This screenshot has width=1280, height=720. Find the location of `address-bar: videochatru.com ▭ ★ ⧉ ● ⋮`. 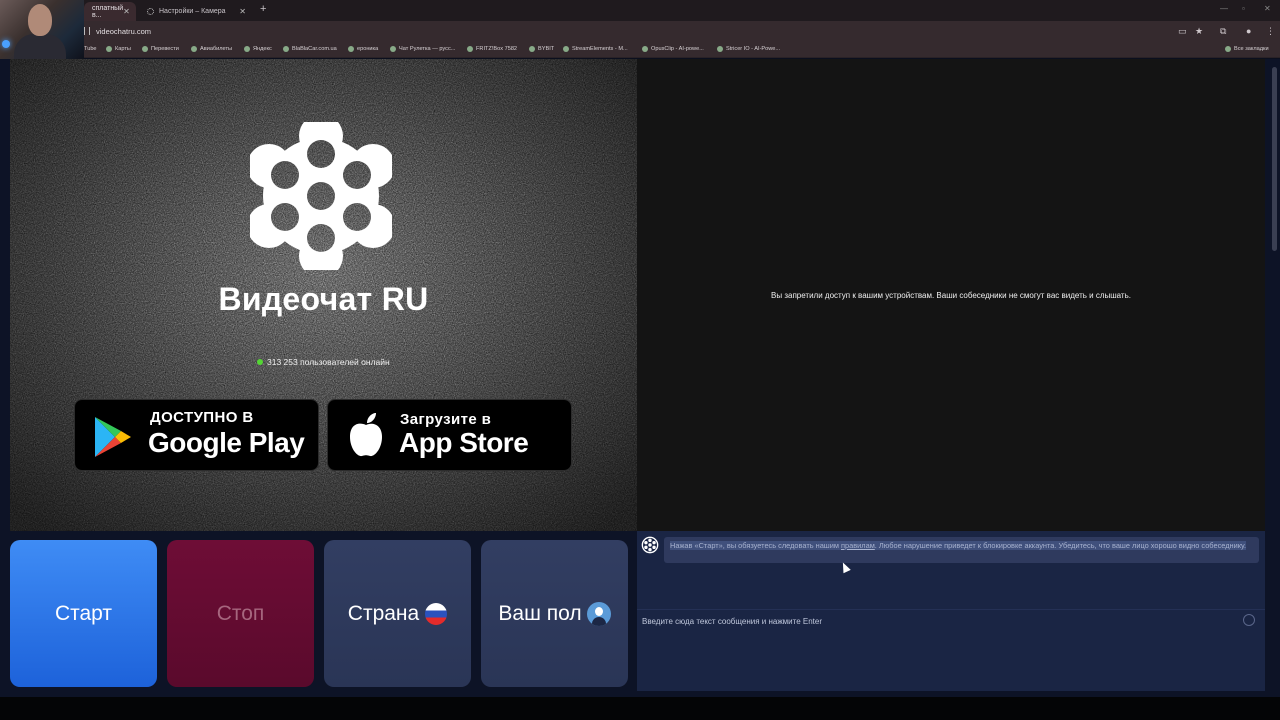

address-bar: videochatru.com ▭ ★ ⧉ ● ⋮ is located at coordinates (640, 31).